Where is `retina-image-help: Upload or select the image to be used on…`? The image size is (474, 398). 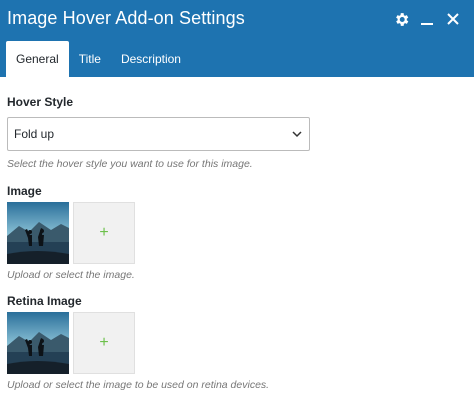 retina-image-help: Upload or select the image to be used on… is located at coordinates (138, 385).